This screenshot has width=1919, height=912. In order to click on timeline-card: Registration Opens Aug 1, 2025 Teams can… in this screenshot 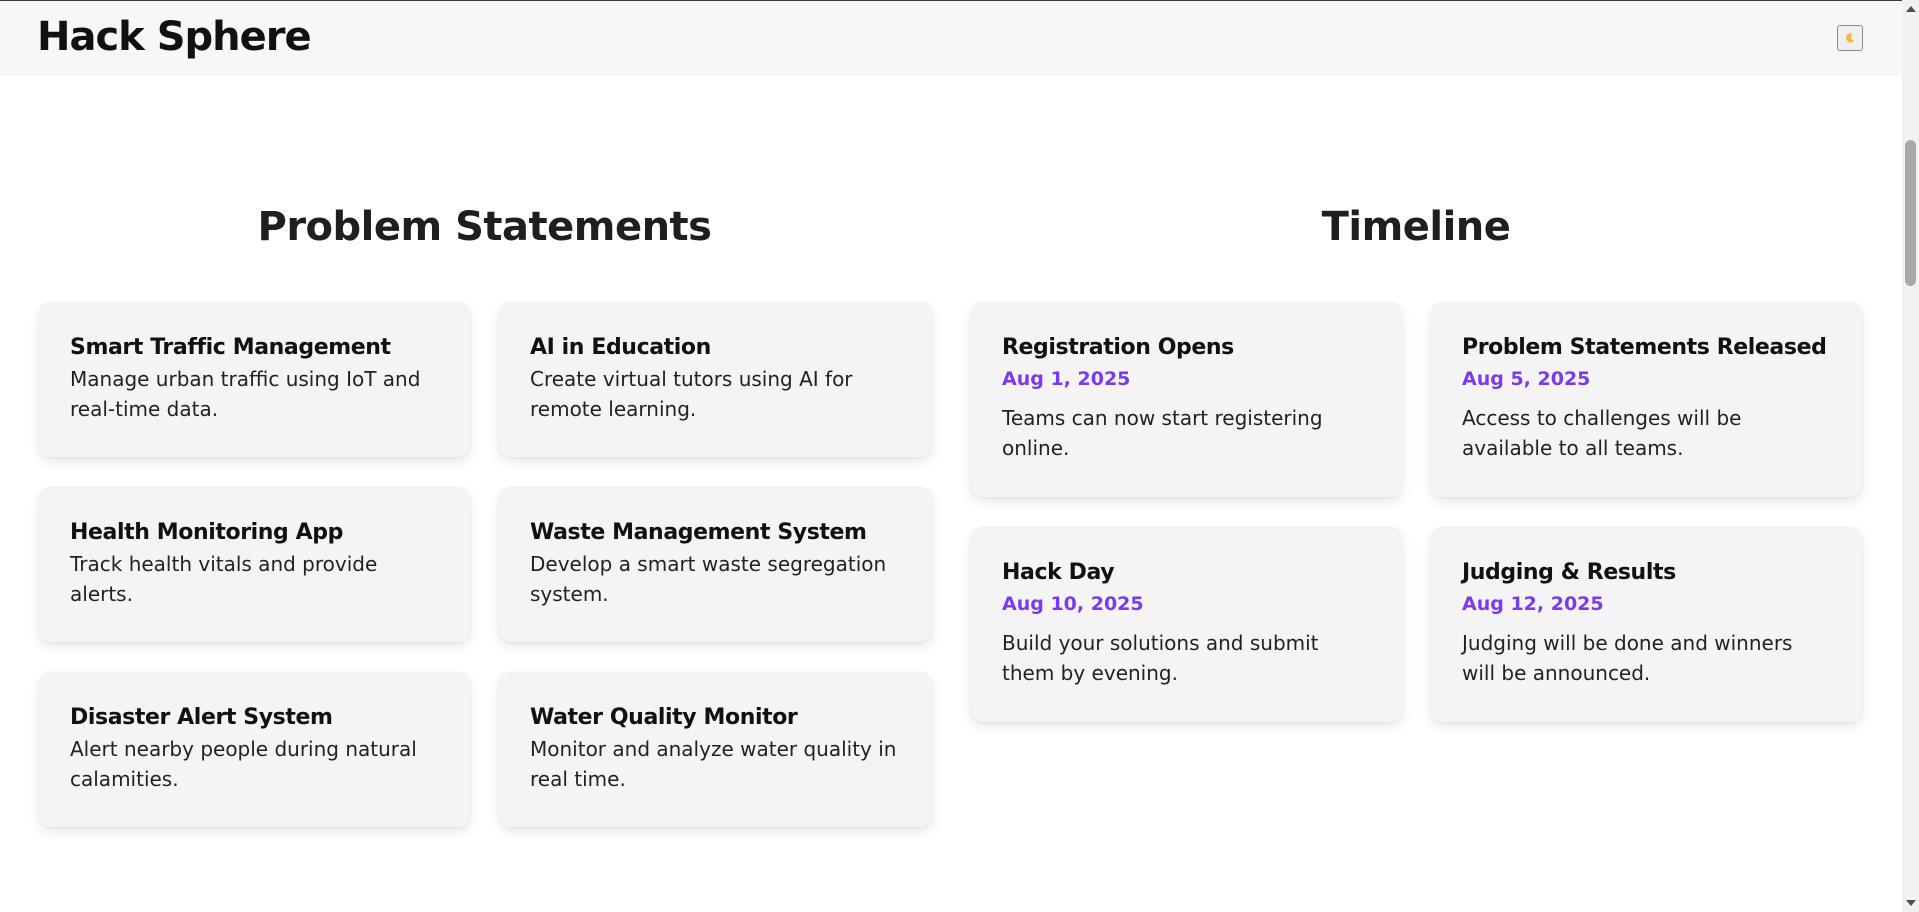, I will do `click(1186, 399)`.